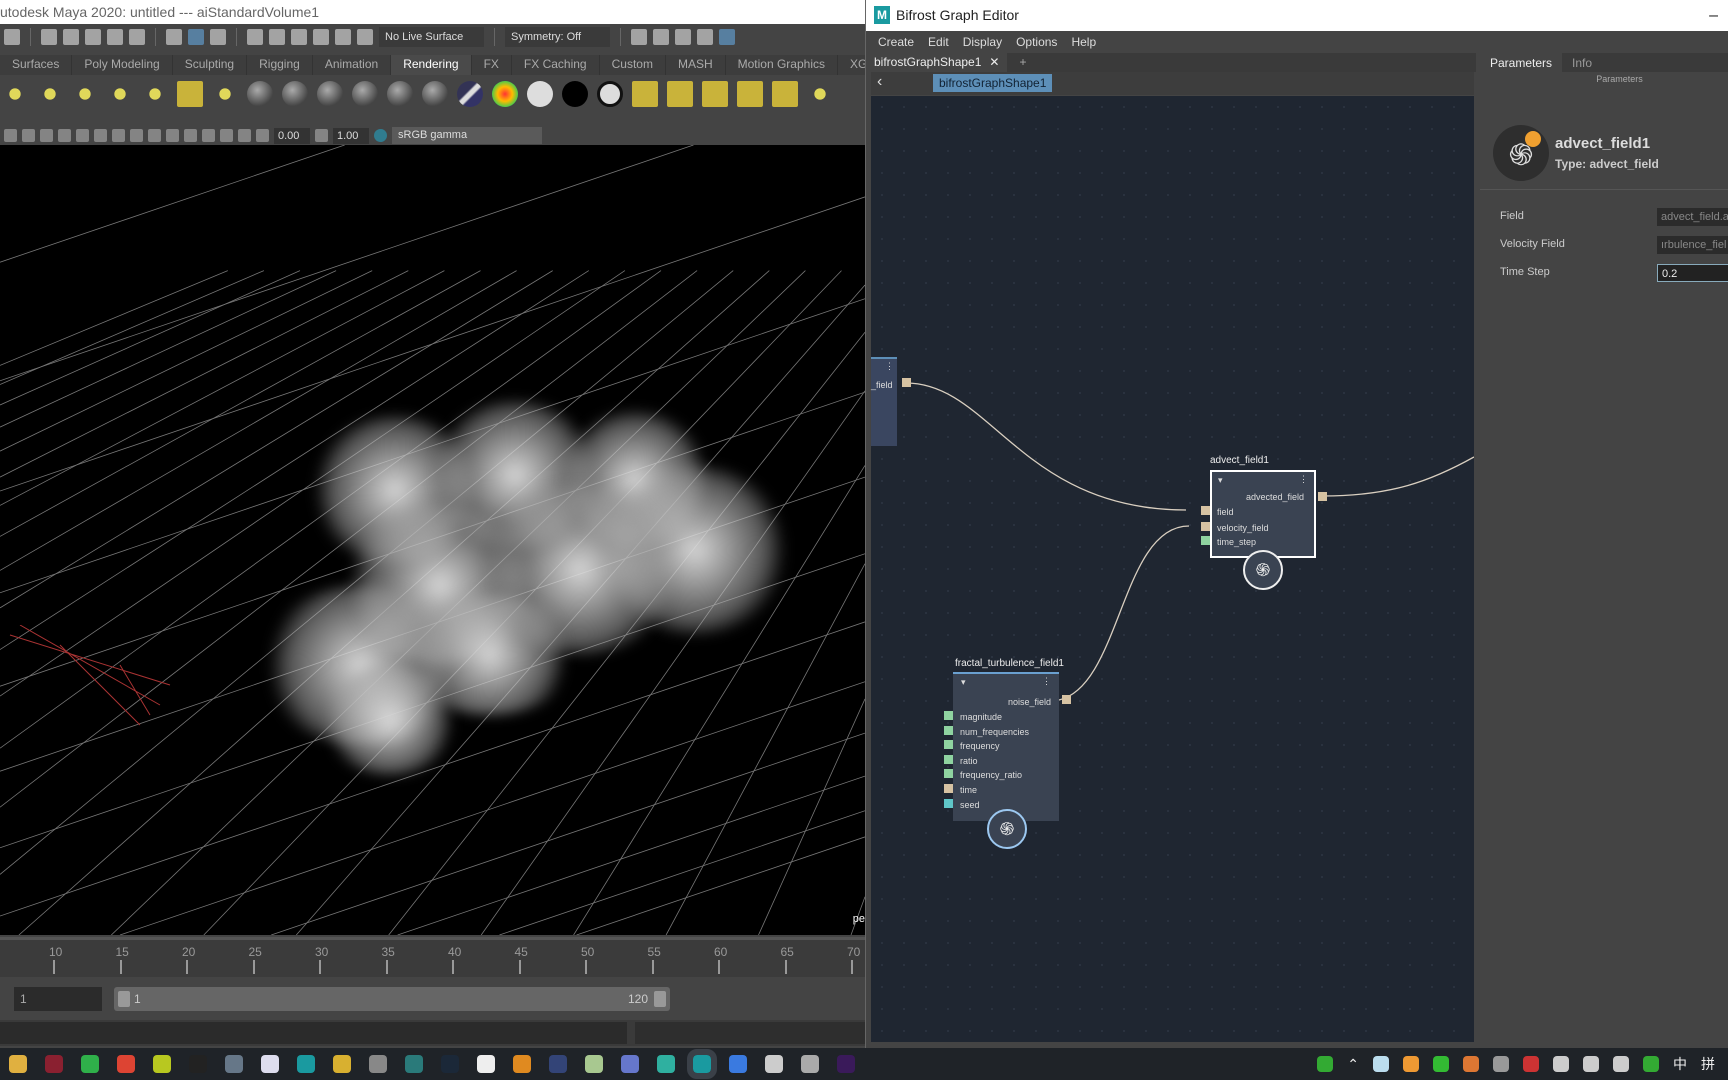  What do you see at coordinates (122, 65) in the screenshot?
I see `shelf-tab-poly-modeling: Poly Modeling` at bounding box center [122, 65].